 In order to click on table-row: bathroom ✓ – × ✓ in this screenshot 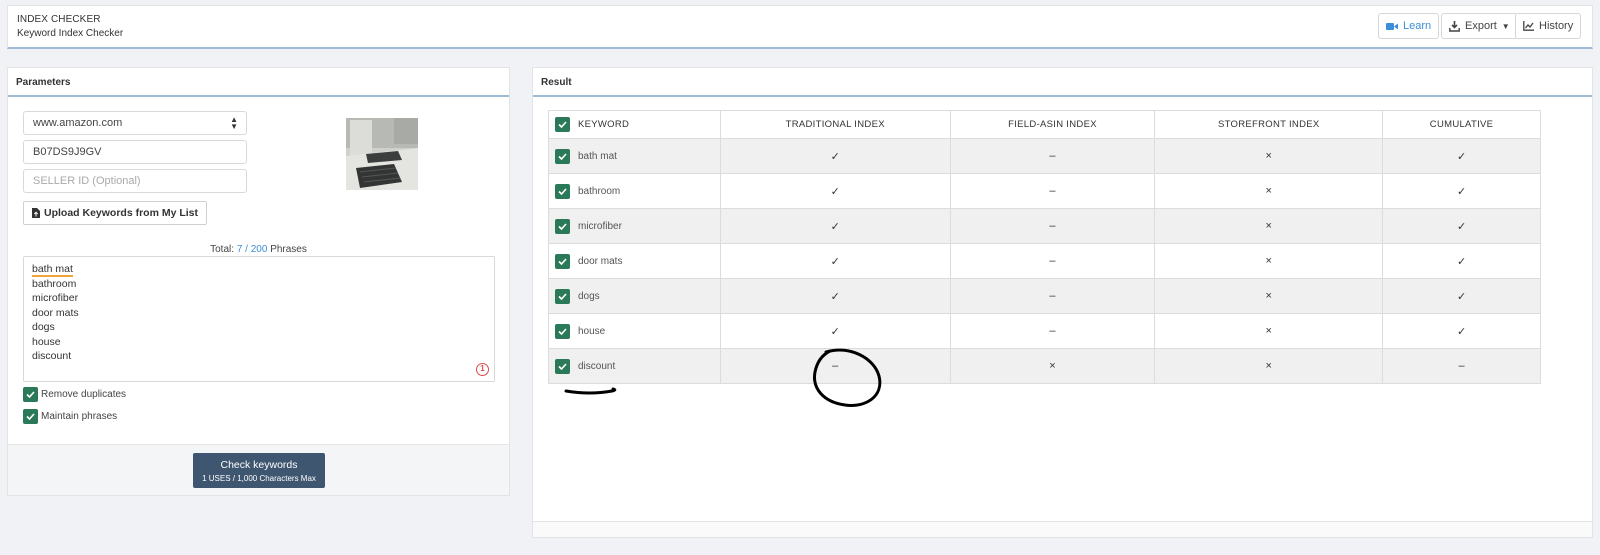, I will do `click(1044, 191)`.